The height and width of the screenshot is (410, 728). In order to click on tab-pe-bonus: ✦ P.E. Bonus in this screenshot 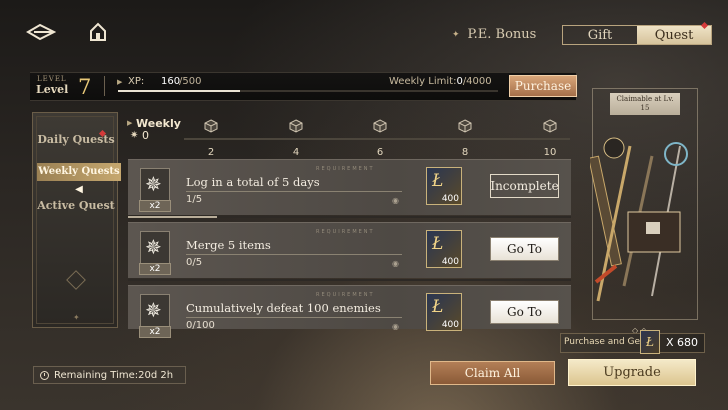, I will do `click(494, 34)`.